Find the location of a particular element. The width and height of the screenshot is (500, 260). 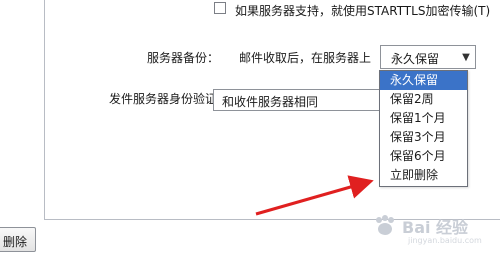

watermark-text: Bai 经验 is located at coordinates (435, 227).